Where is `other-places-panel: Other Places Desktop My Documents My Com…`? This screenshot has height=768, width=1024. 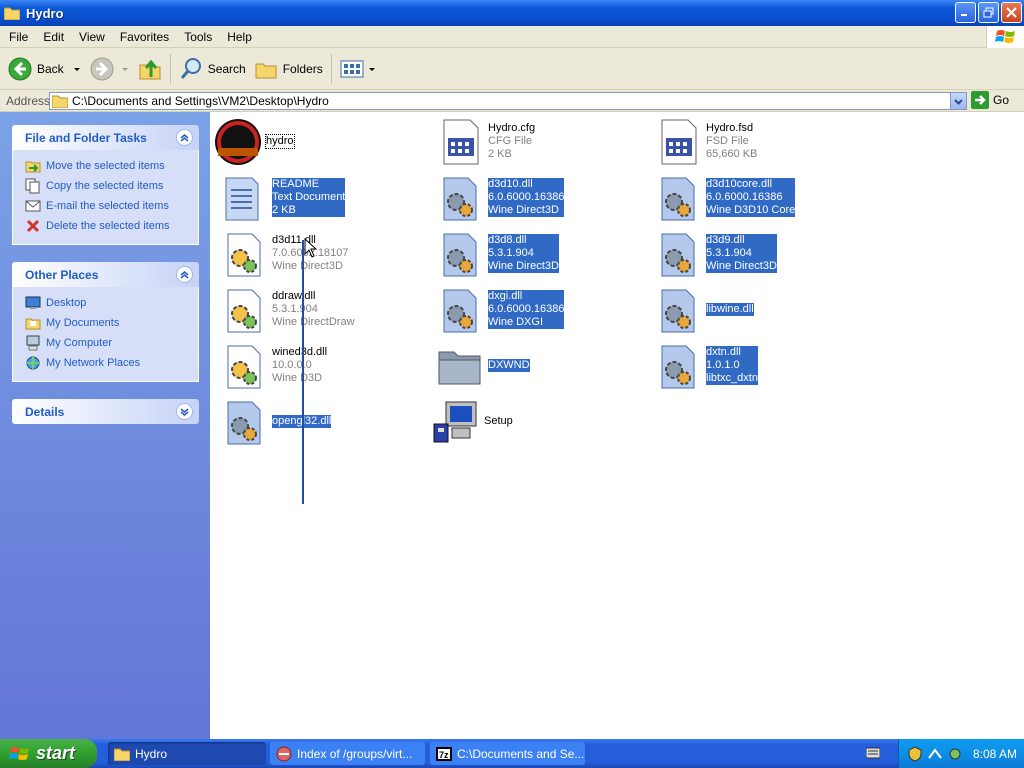
other-places-panel: Other Places Desktop My Documents My Com… is located at coordinates (105, 322).